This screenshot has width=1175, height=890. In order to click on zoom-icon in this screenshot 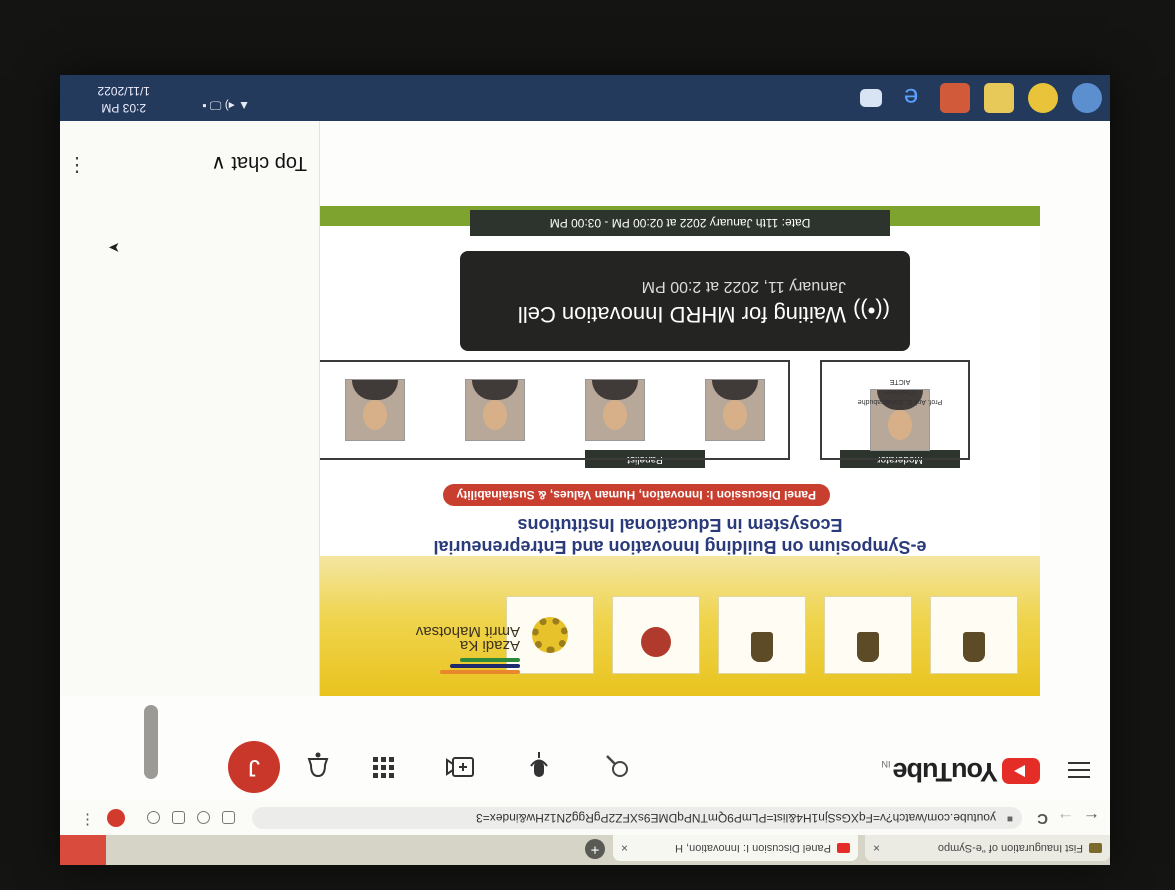, I will do `click(203, 817)`.